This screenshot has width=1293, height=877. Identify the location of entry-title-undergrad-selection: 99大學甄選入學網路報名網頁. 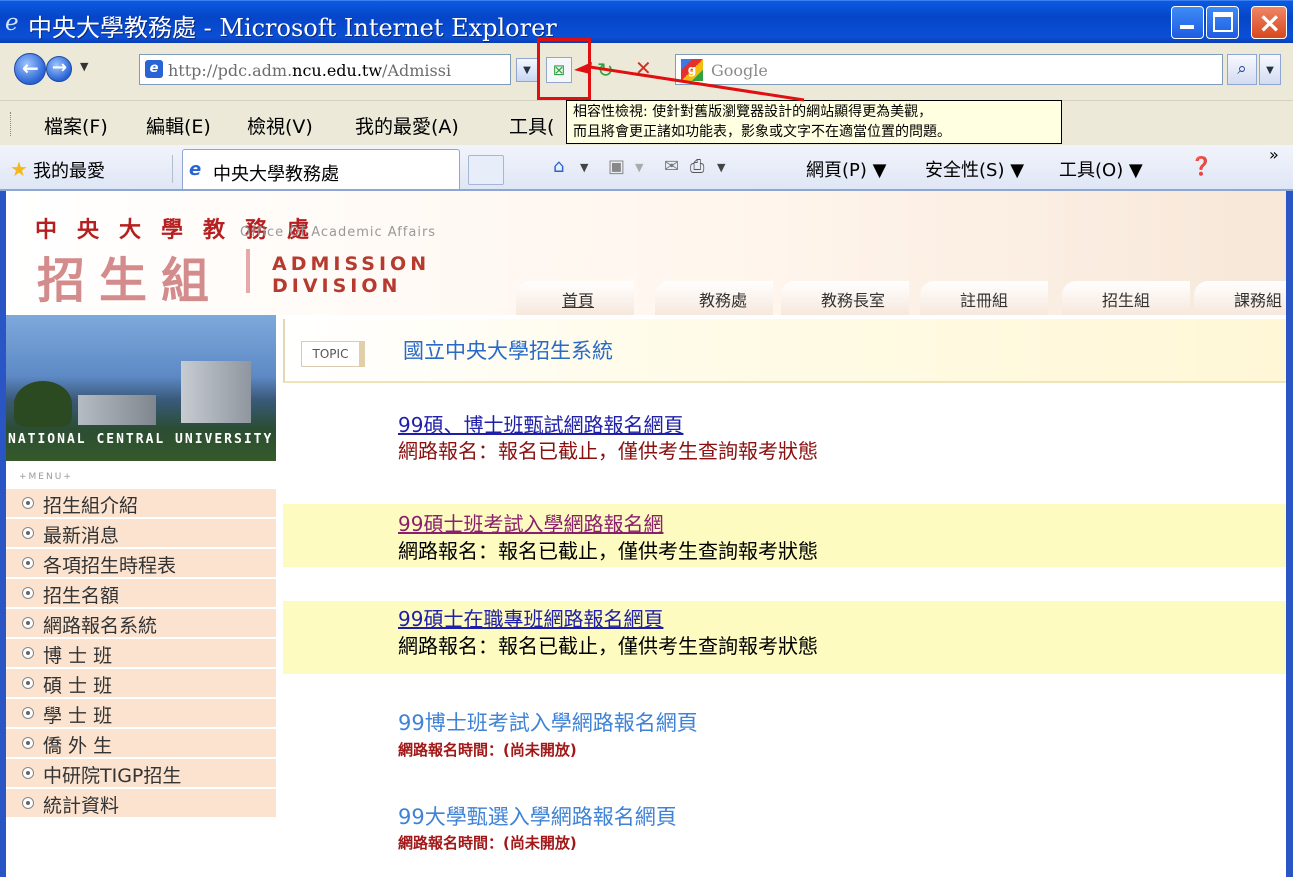
(537, 817).